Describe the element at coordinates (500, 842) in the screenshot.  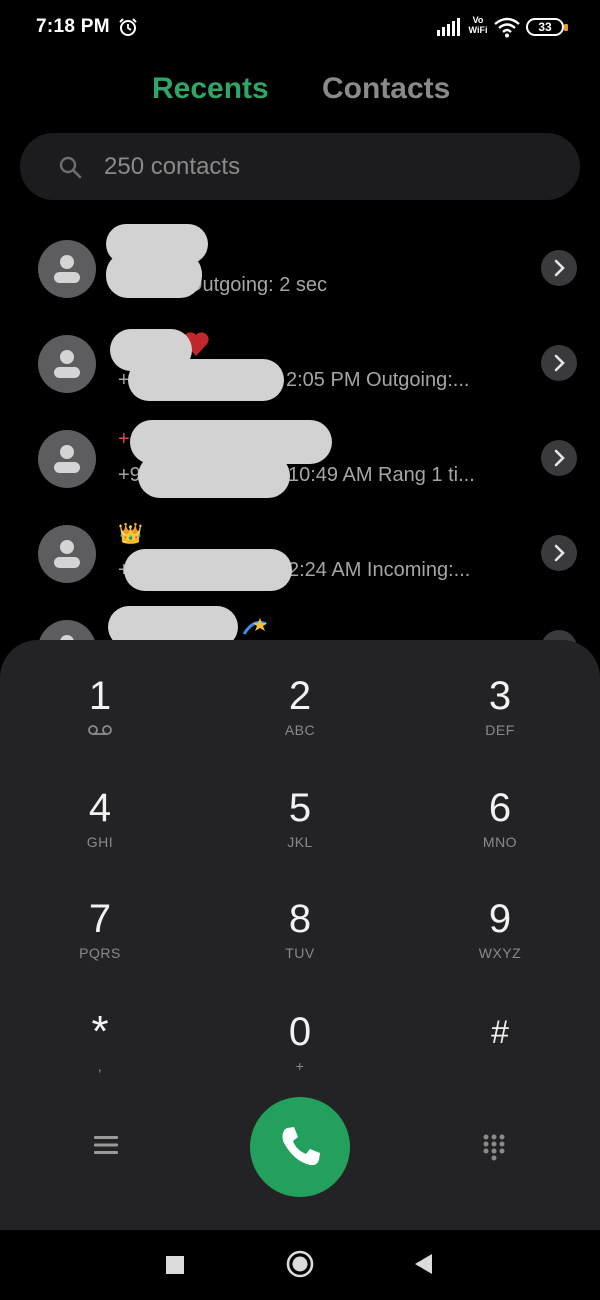
I see `key-letters: MNO` at that location.